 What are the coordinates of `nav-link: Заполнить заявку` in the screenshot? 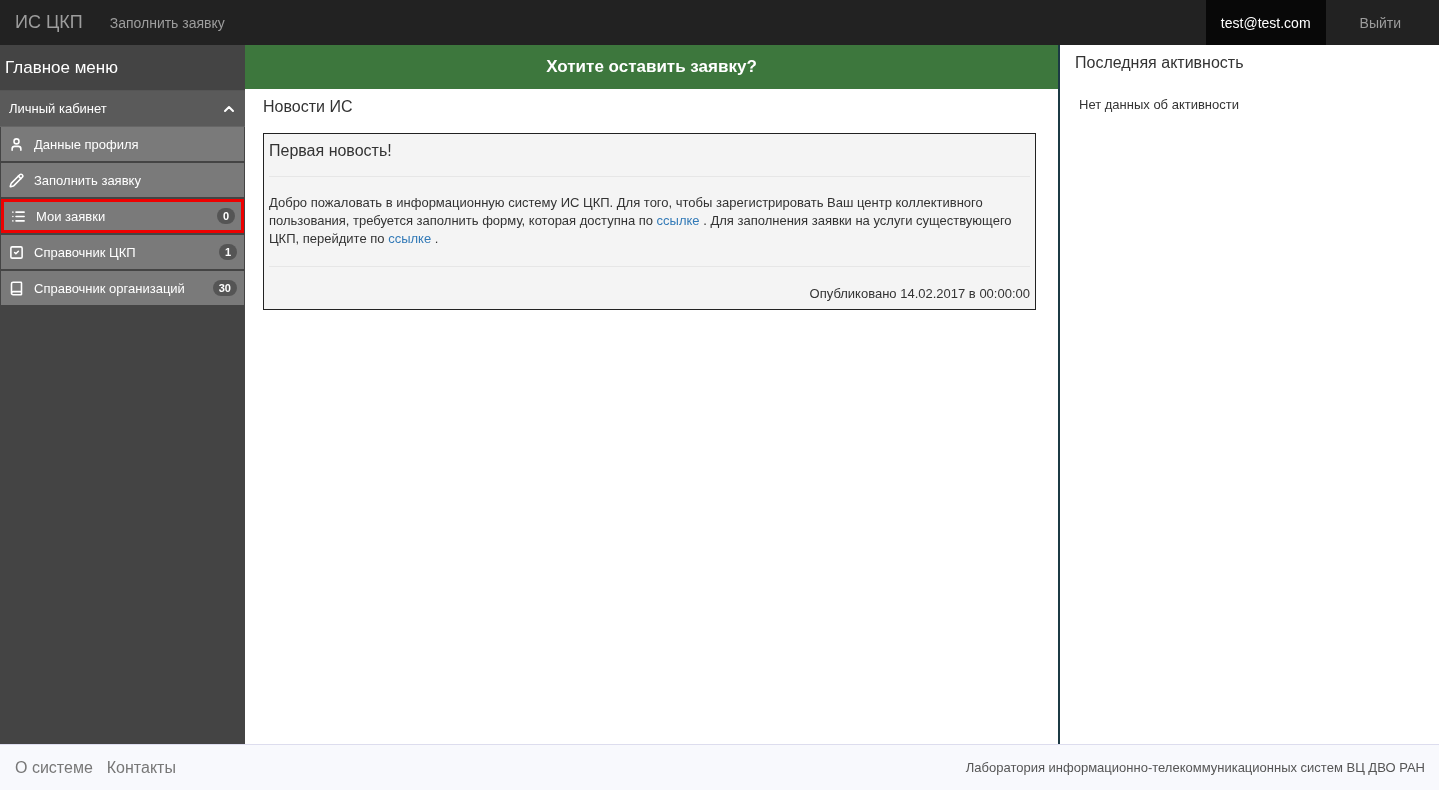 It's located at (167, 22).